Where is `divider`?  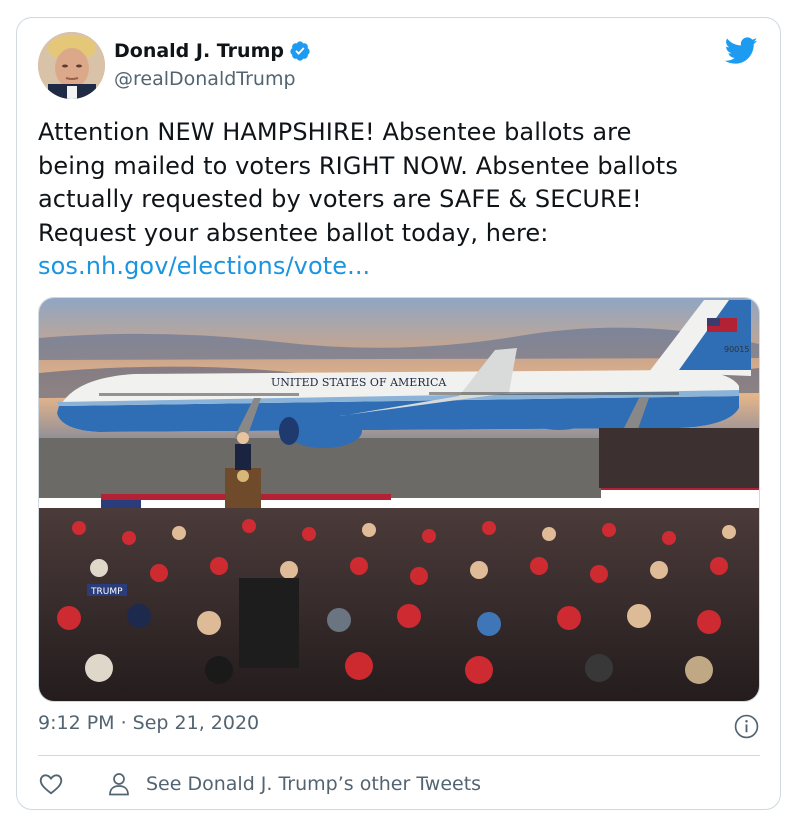 divider is located at coordinates (399, 755).